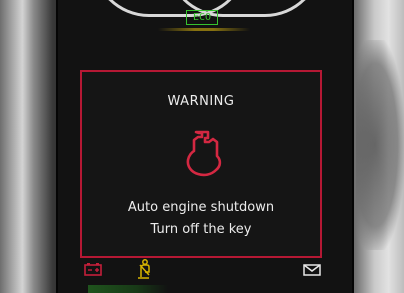 The image size is (404, 293). I want to click on seatbelt-icon, so click(144, 269).